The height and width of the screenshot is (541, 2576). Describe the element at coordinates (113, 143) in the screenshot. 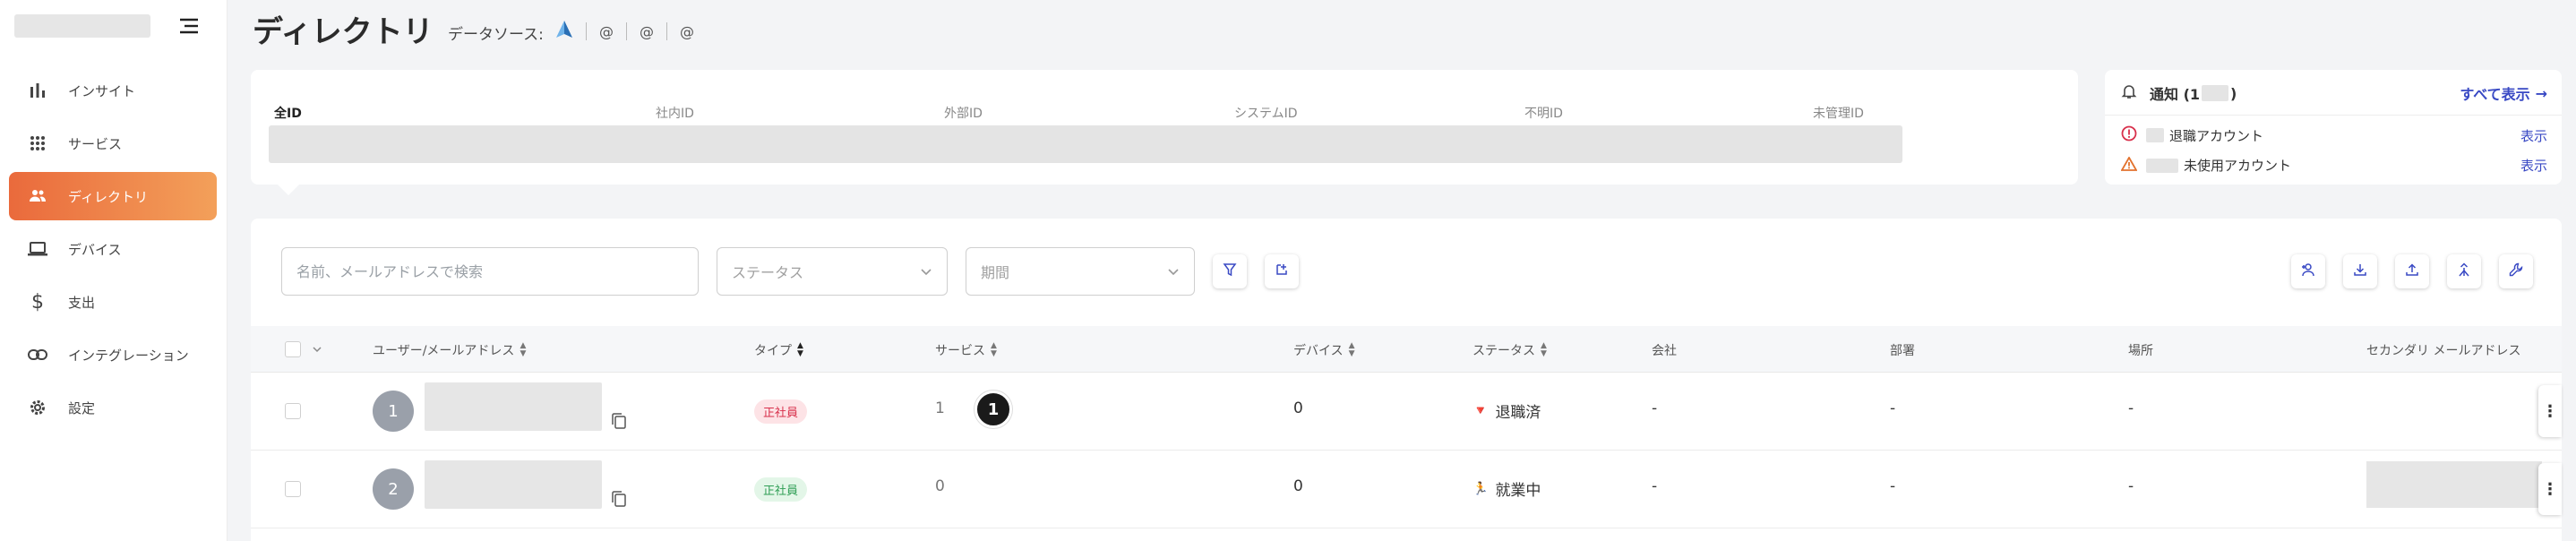

I see `sidebar-item-services: サービス` at that location.